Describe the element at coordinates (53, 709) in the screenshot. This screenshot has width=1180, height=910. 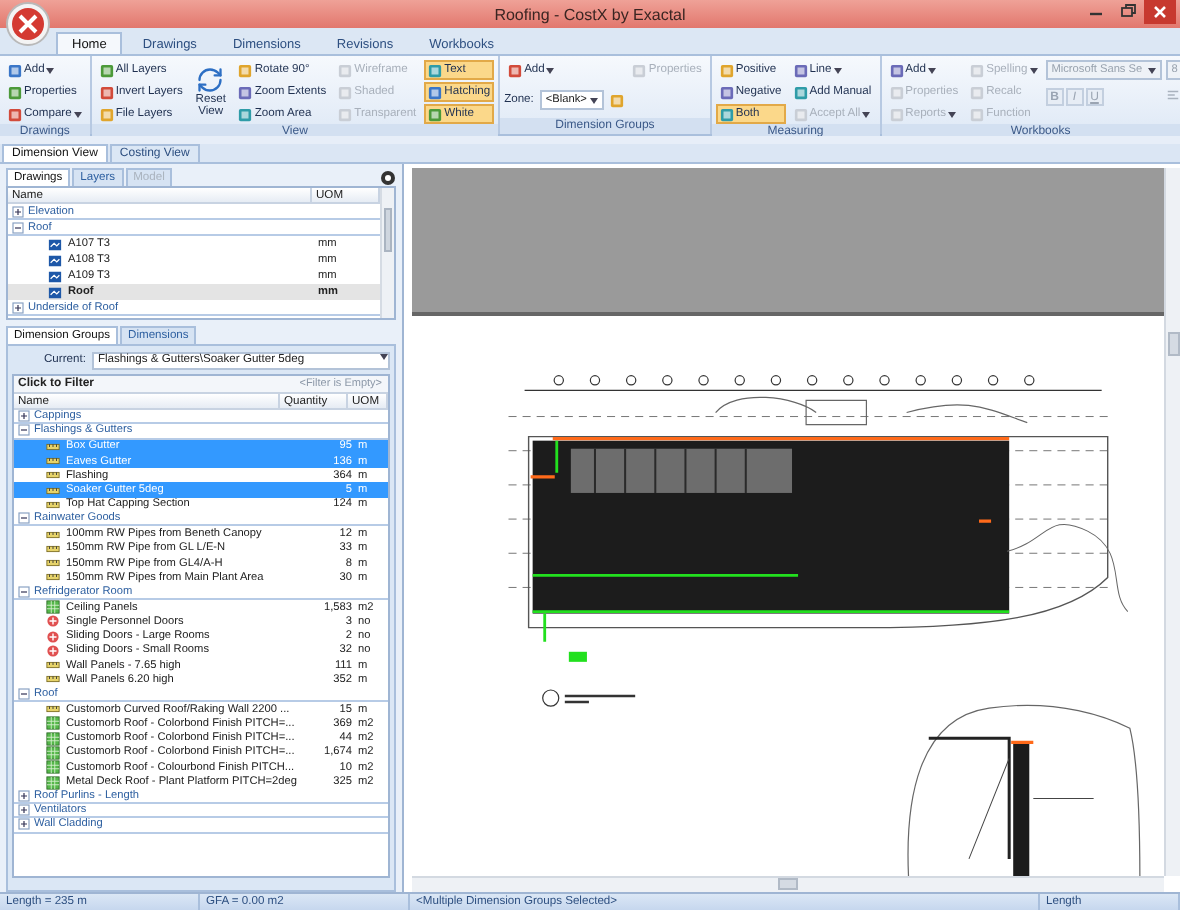
I see `ruler-icon` at that location.